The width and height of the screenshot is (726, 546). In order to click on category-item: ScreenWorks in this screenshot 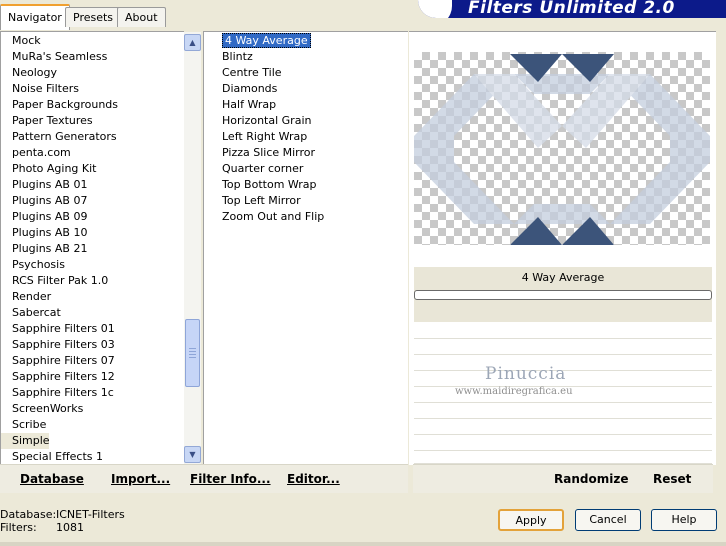, I will do `click(92, 409)`.